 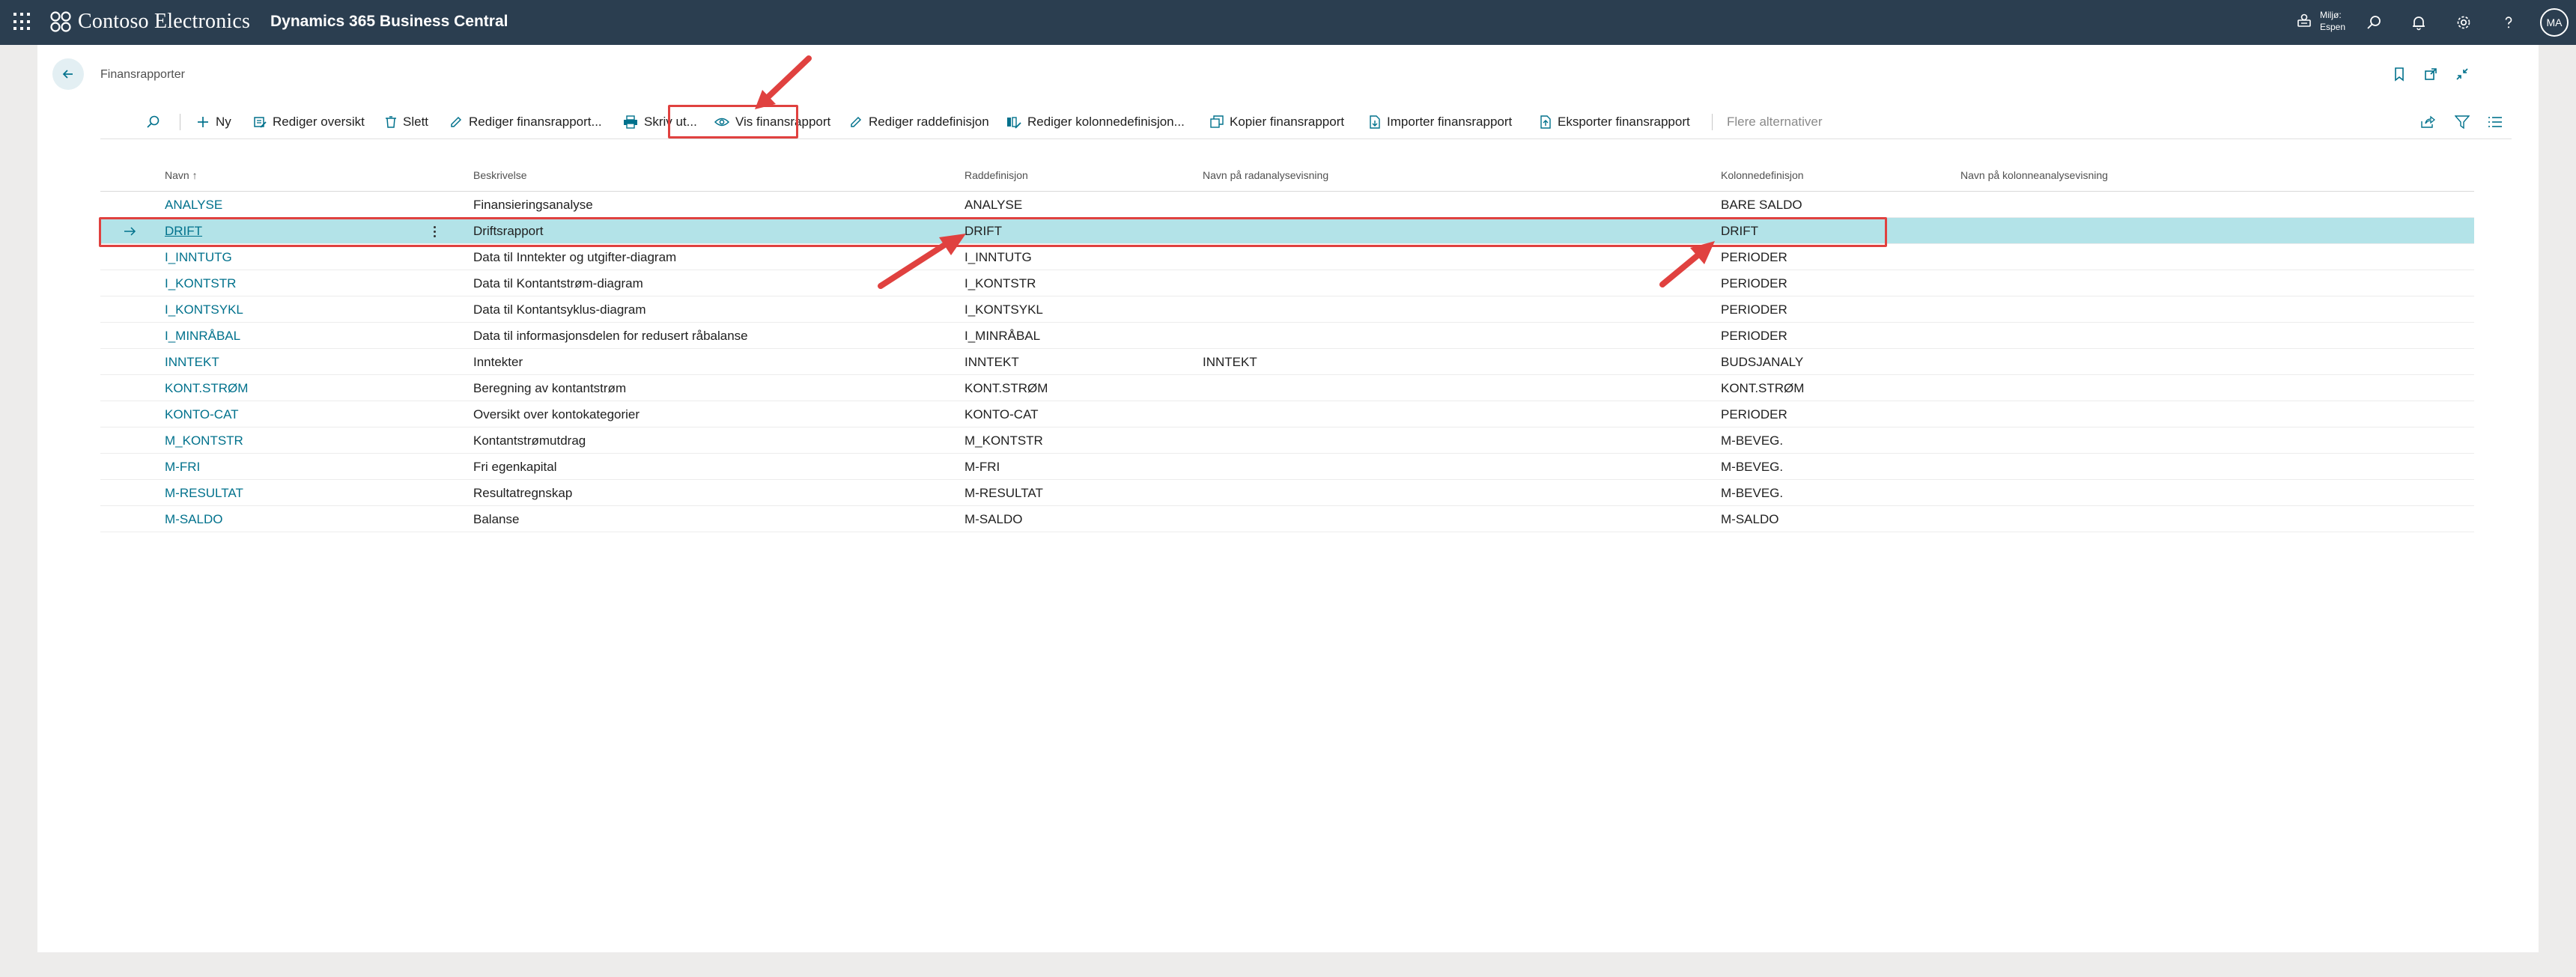 I want to click on import-icon, so click(x=1375, y=122).